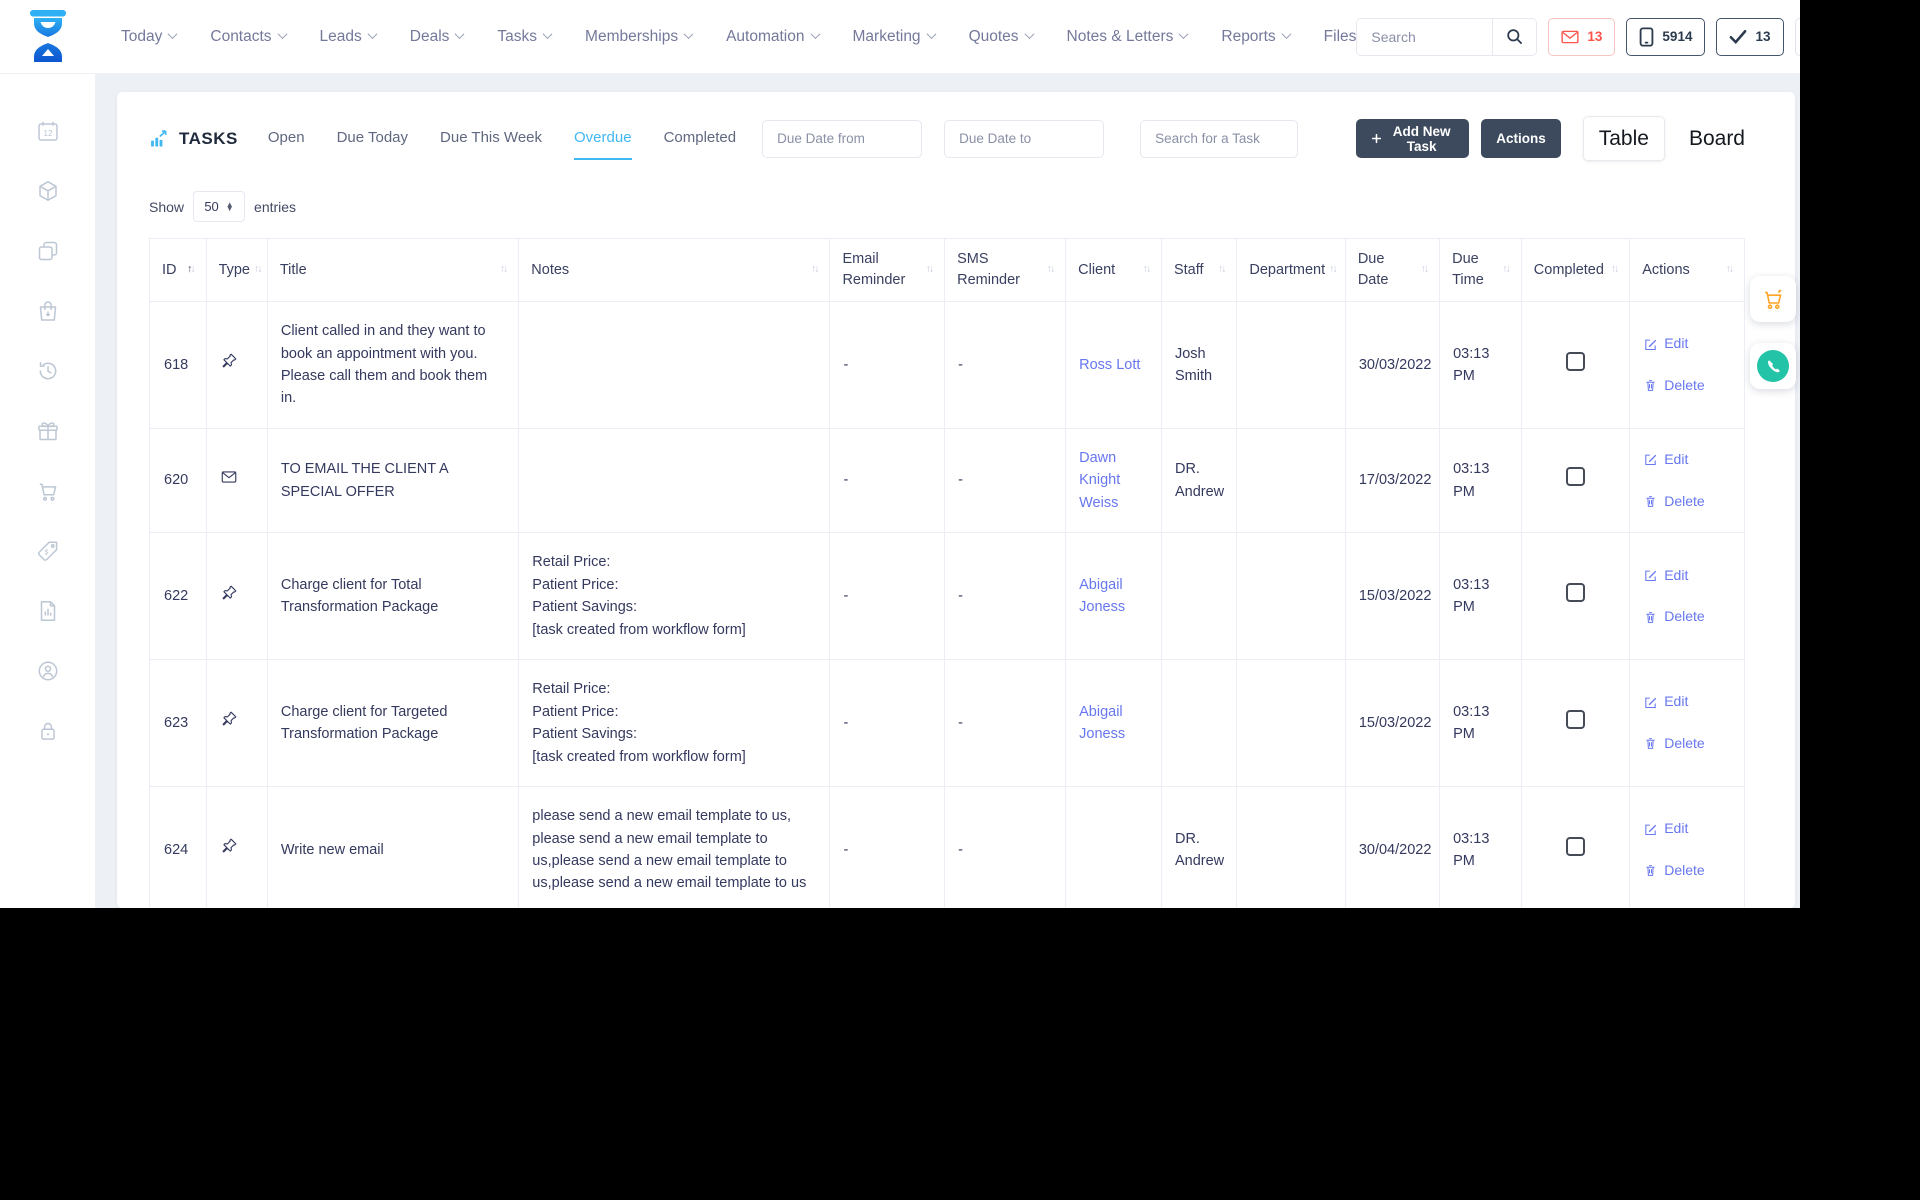  I want to click on column-header-email-reminder: Email Reminder ↑ ↓, so click(887, 270).